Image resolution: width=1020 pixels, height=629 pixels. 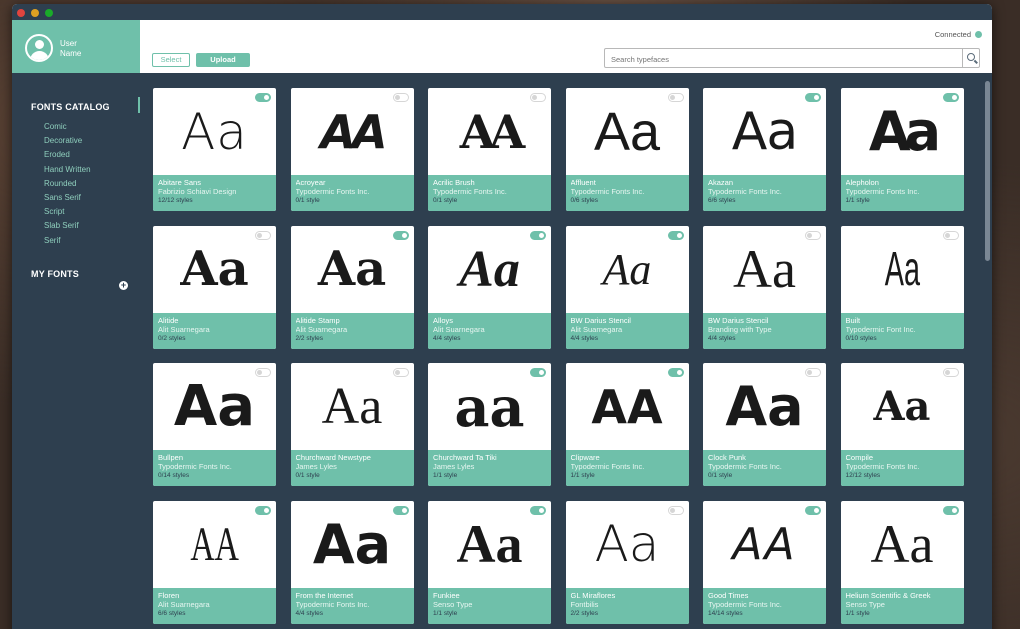 I want to click on font-card: aa Churchward Ta Tiki James Lyles 1/1 style, so click(x=489, y=424).